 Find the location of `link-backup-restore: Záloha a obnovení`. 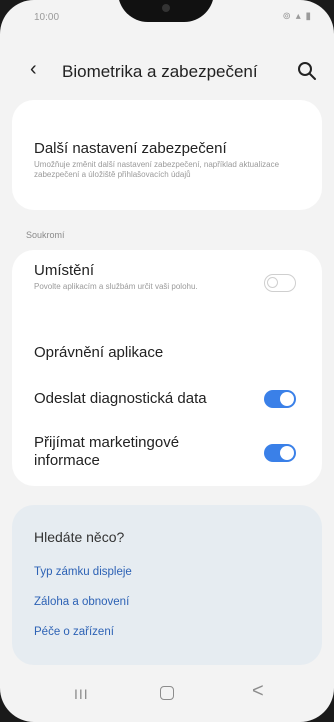

link-backup-restore: Záloha a obnovení is located at coordinates (81, 602).